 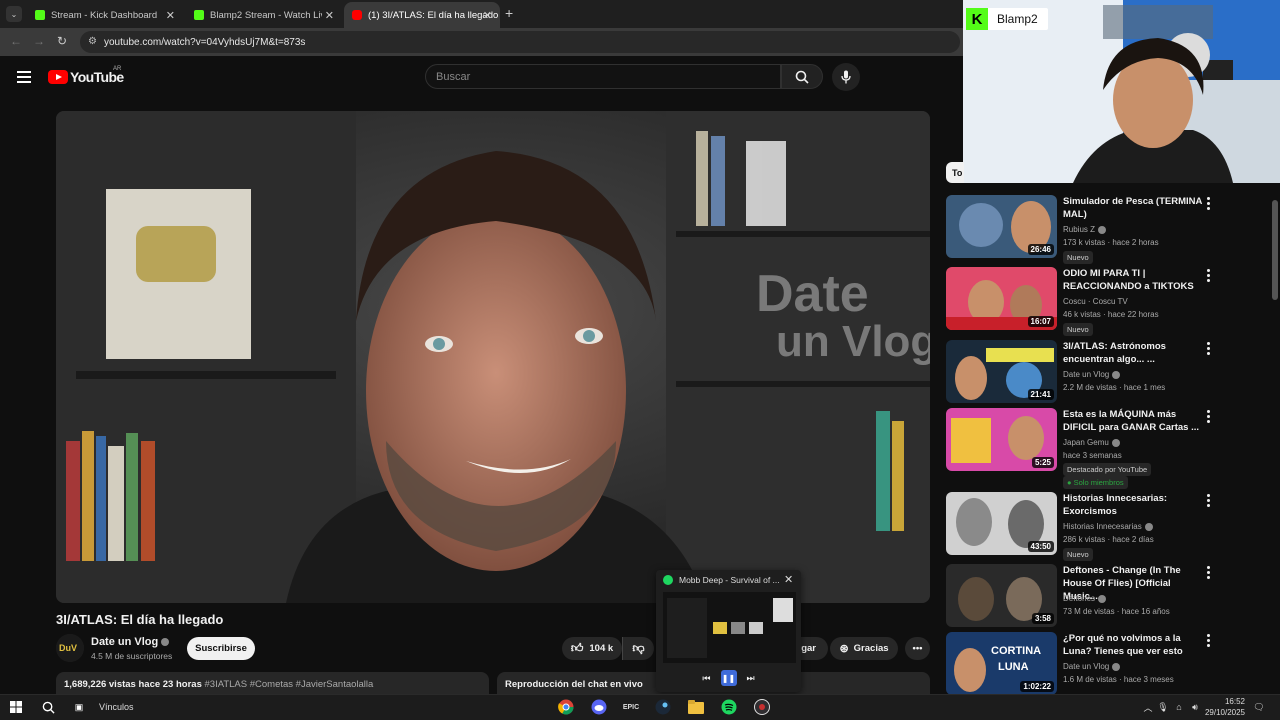 What do you see at coordinates (433, 15) in the screenshot?
I see `tab-label: (1) 3I/ATLAS: El día ha llegado` at bounding box center [433, 15].